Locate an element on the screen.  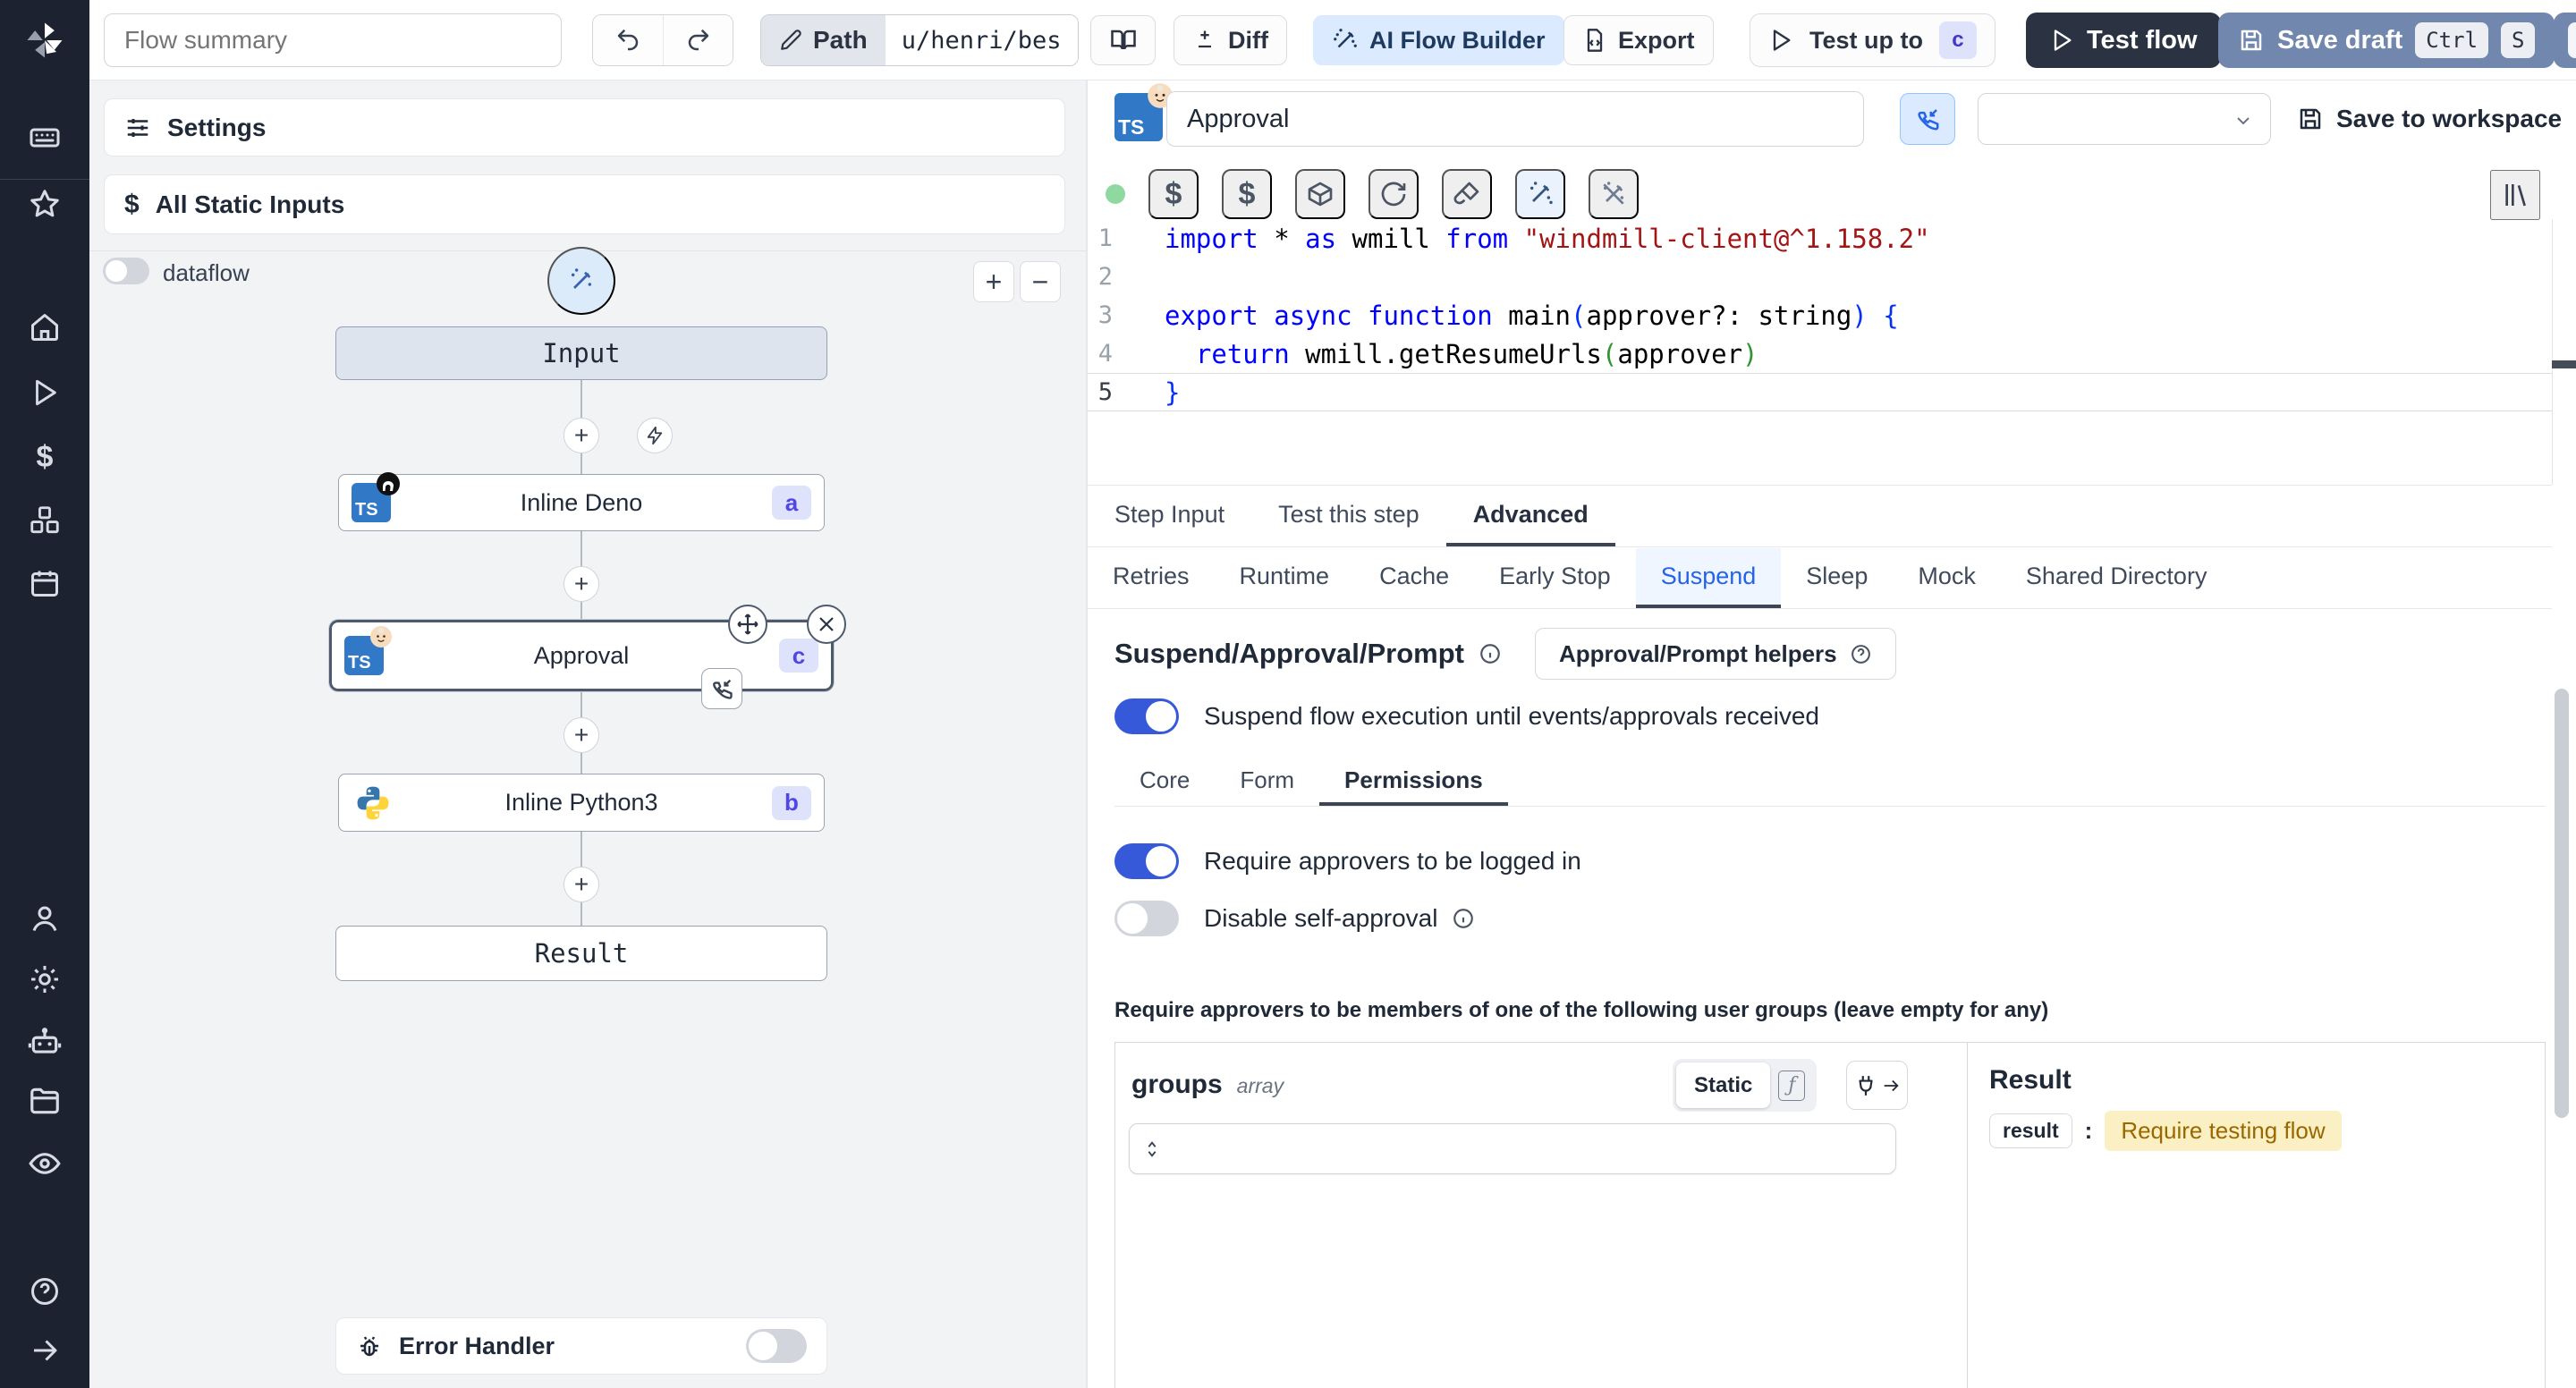
diff-button: Diff is located at coordinates (1230, 40).